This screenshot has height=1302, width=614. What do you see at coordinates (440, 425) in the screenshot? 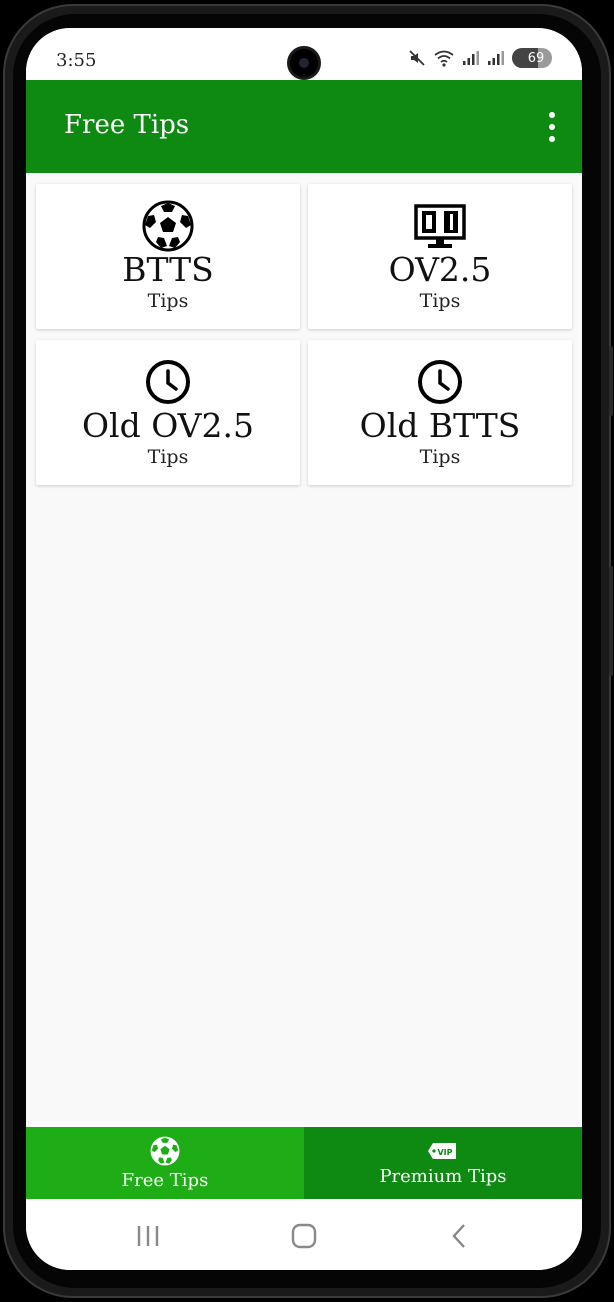
I see `card-title: Old BTTS` at bounding box center [440, 425].